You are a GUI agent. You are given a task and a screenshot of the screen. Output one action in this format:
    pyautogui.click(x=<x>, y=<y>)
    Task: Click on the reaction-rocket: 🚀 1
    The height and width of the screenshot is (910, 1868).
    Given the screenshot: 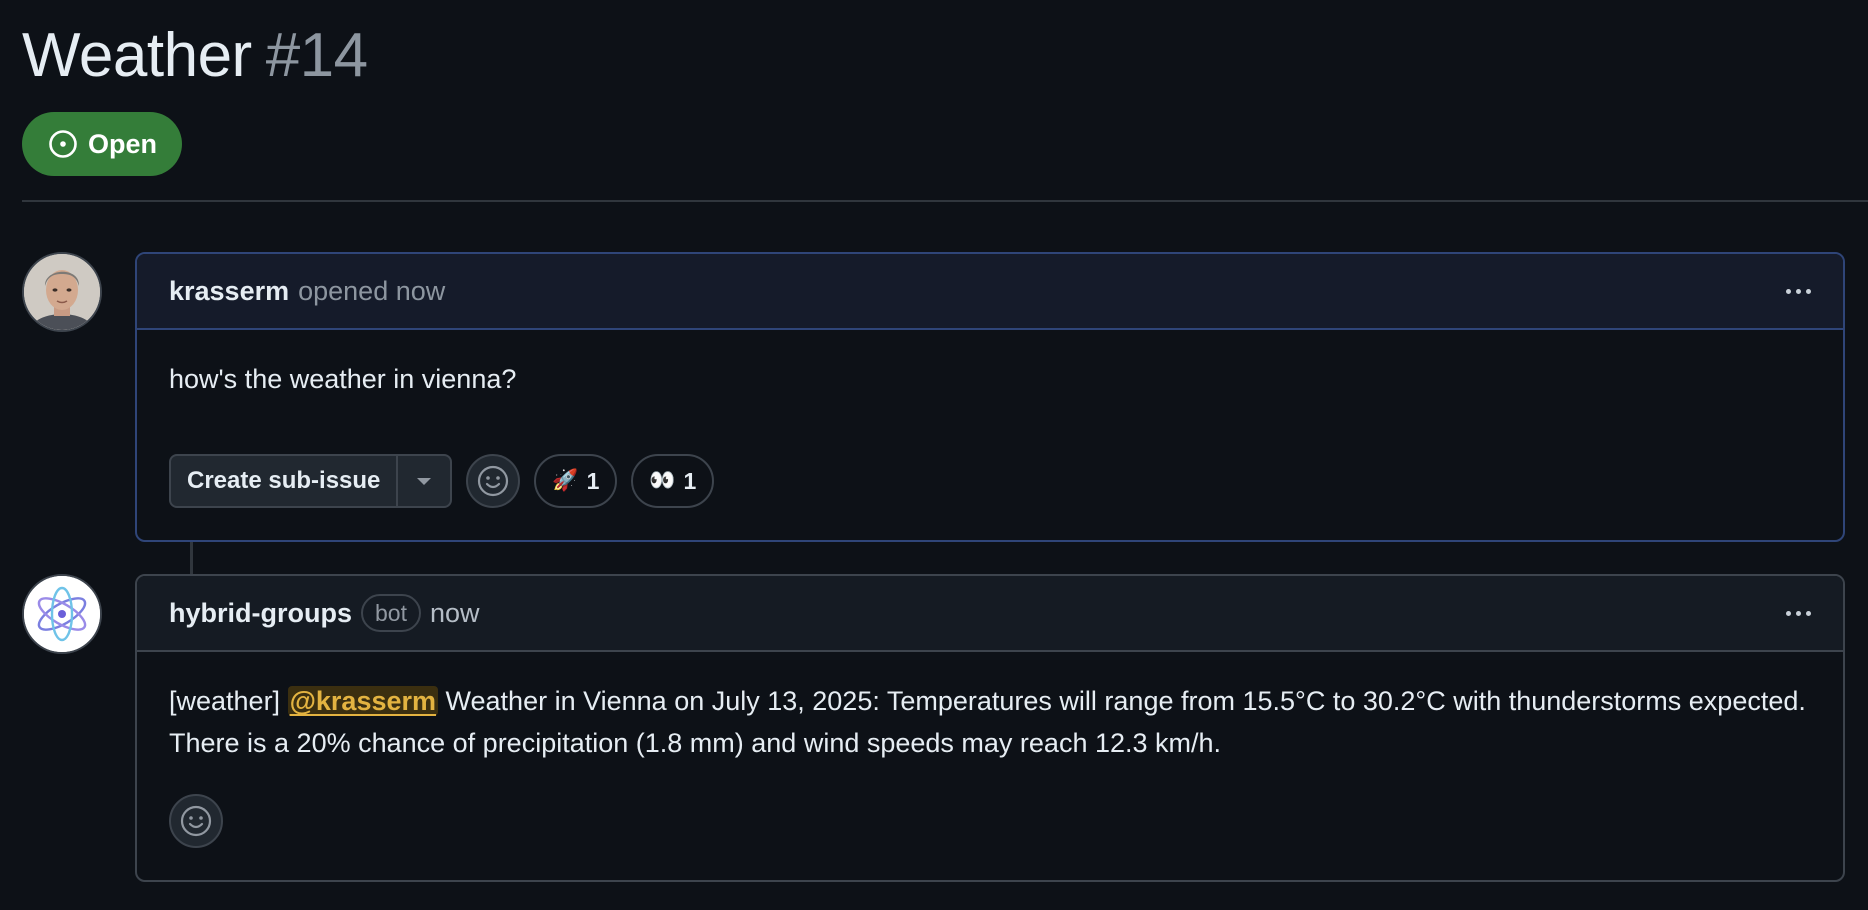 What is the action you would take?
    pyautogui.click(x=576, y=481)
    